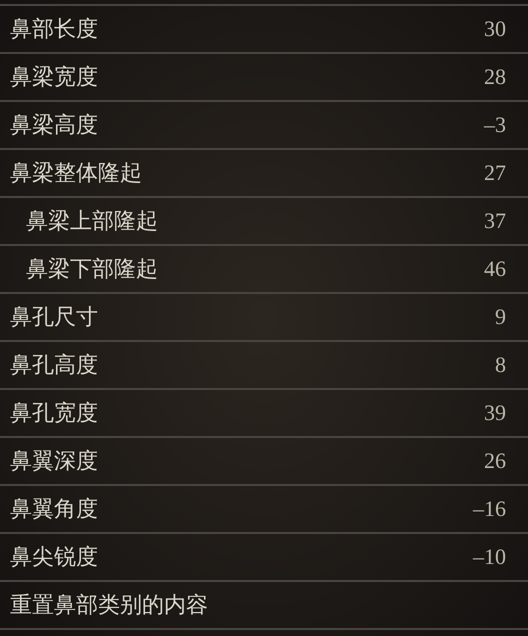 Image resolution: width=528 pixels, height=636 pixels. I want to click on setting-value: 26, so click(495, 461).